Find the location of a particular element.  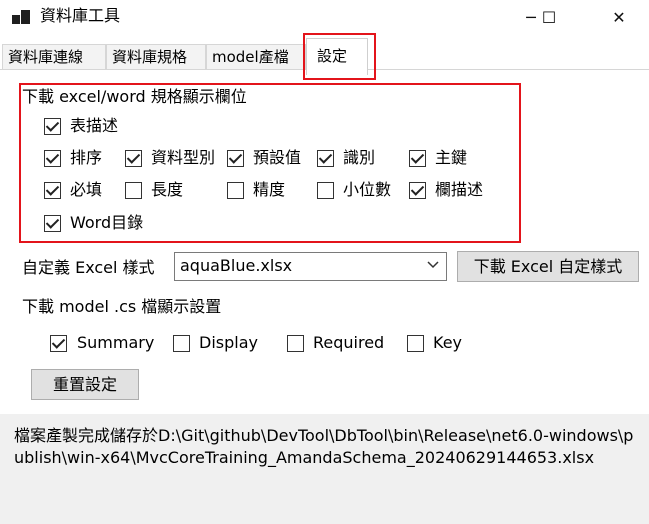

label-summary: Summary is located at coordinates (116, 342).